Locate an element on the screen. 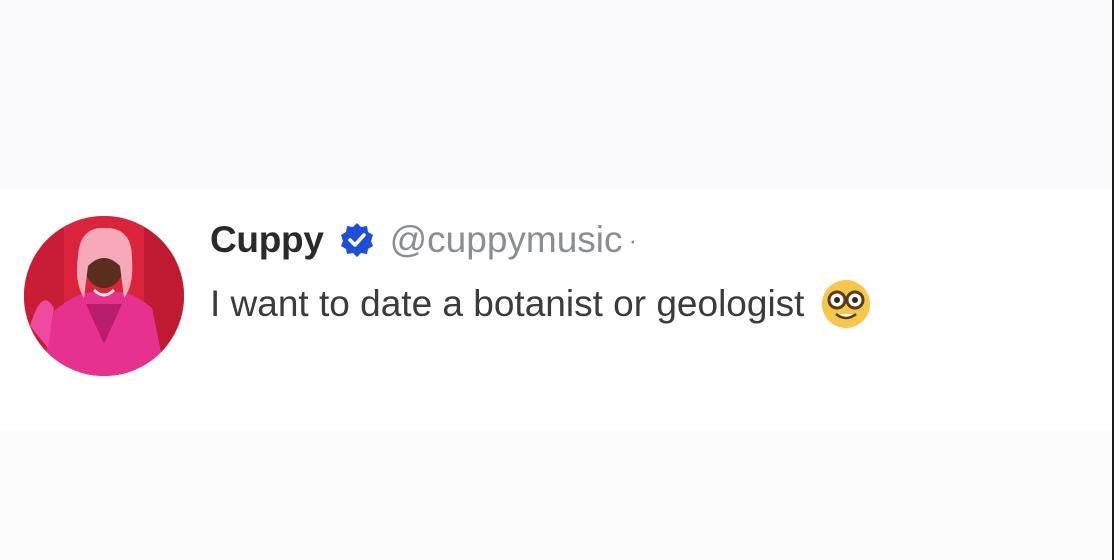  tweet-body: I want to date a botanist or geologist is located at coordinates (541, 304).